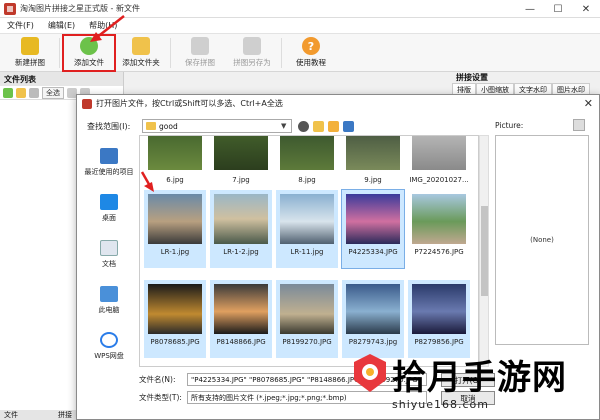  Describe the element at coordinates (109, 155) in the screenshot. I see `recent-icon` at that location.